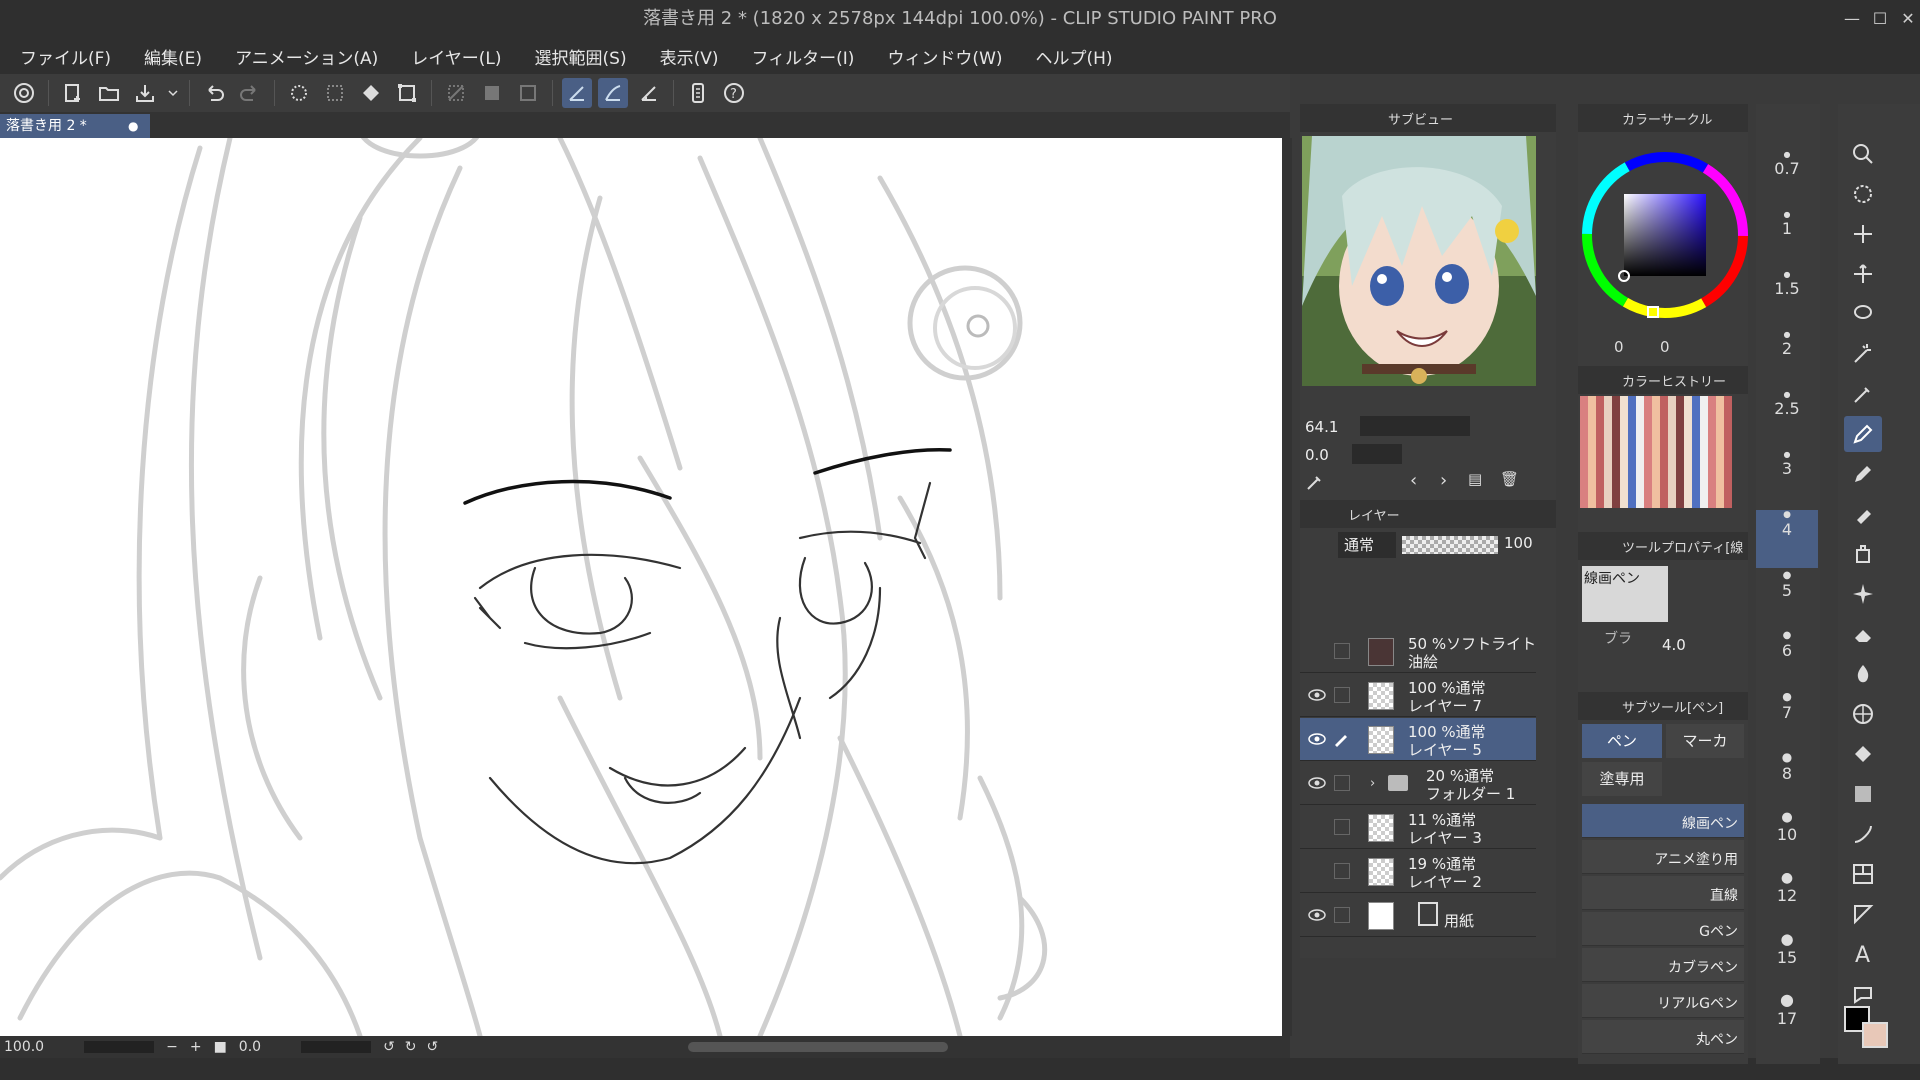  What do you see at coordinates (1787, 359) in the screenshot?
I see `brush-size-option: ● 2` at bounding box center [1787, 359].